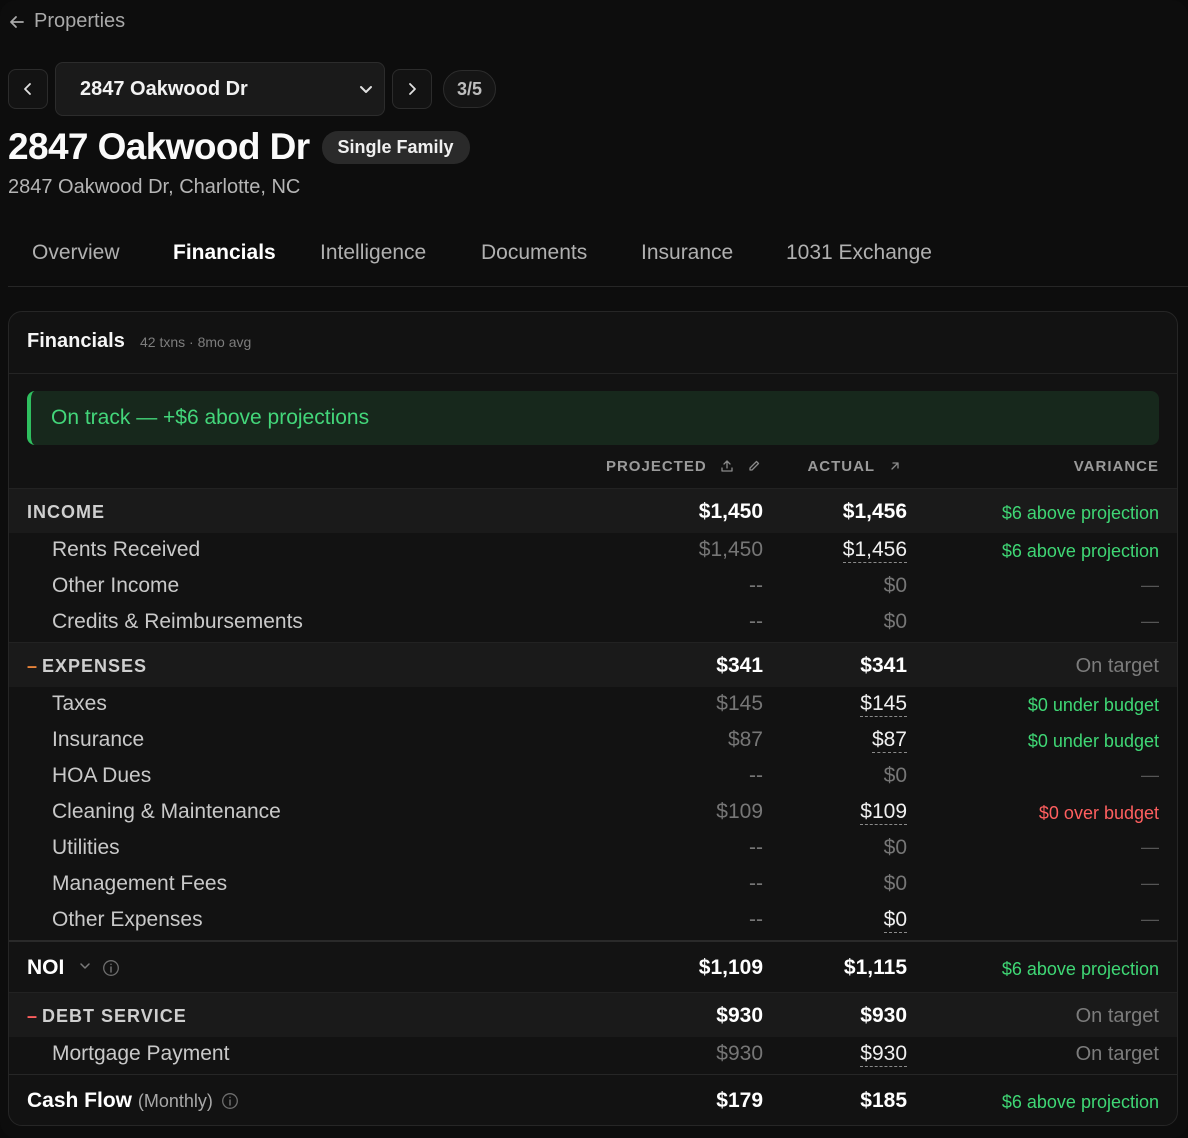 This screenshot has height=1138, width=1188. I want to click on noi-label-group: NOI, so click(73, 968).